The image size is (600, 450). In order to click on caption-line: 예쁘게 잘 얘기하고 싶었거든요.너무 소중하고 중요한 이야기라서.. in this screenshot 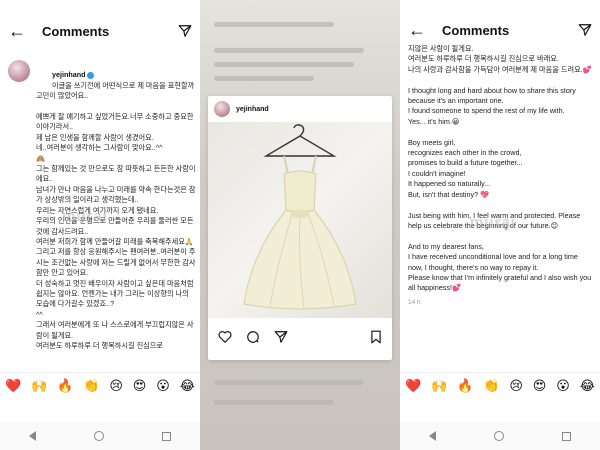, I will do `click(116, 122)`.